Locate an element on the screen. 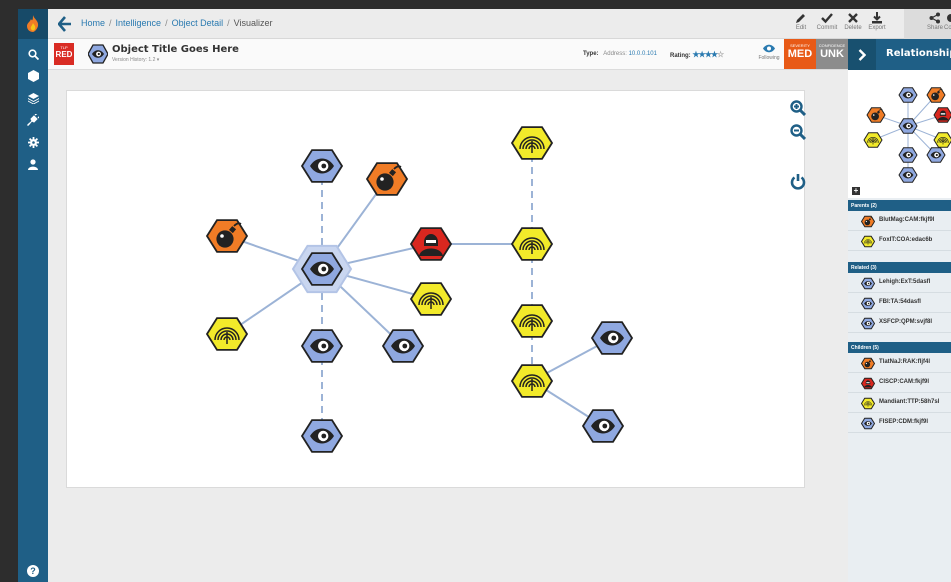 This screenshot has width=951, height=582. layers-icon is located at coordinates (33, 98).